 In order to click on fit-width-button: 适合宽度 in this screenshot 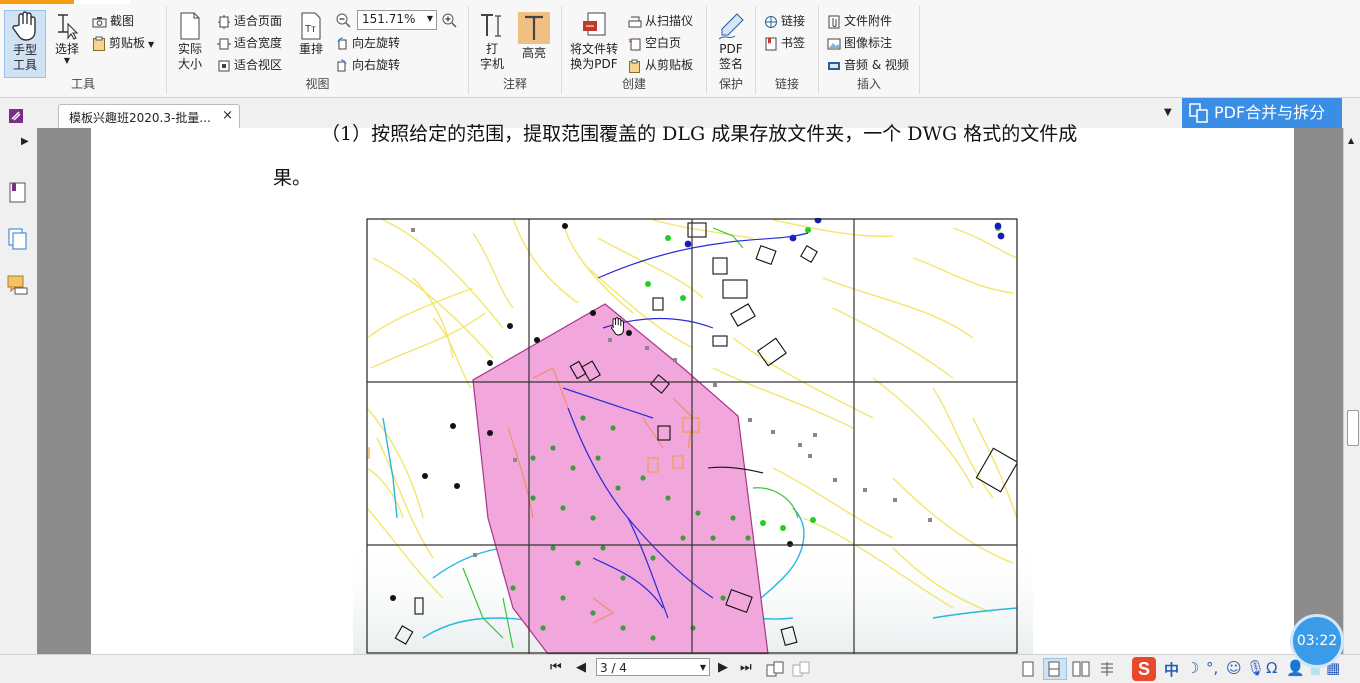, I will do `click(249, 43)`.